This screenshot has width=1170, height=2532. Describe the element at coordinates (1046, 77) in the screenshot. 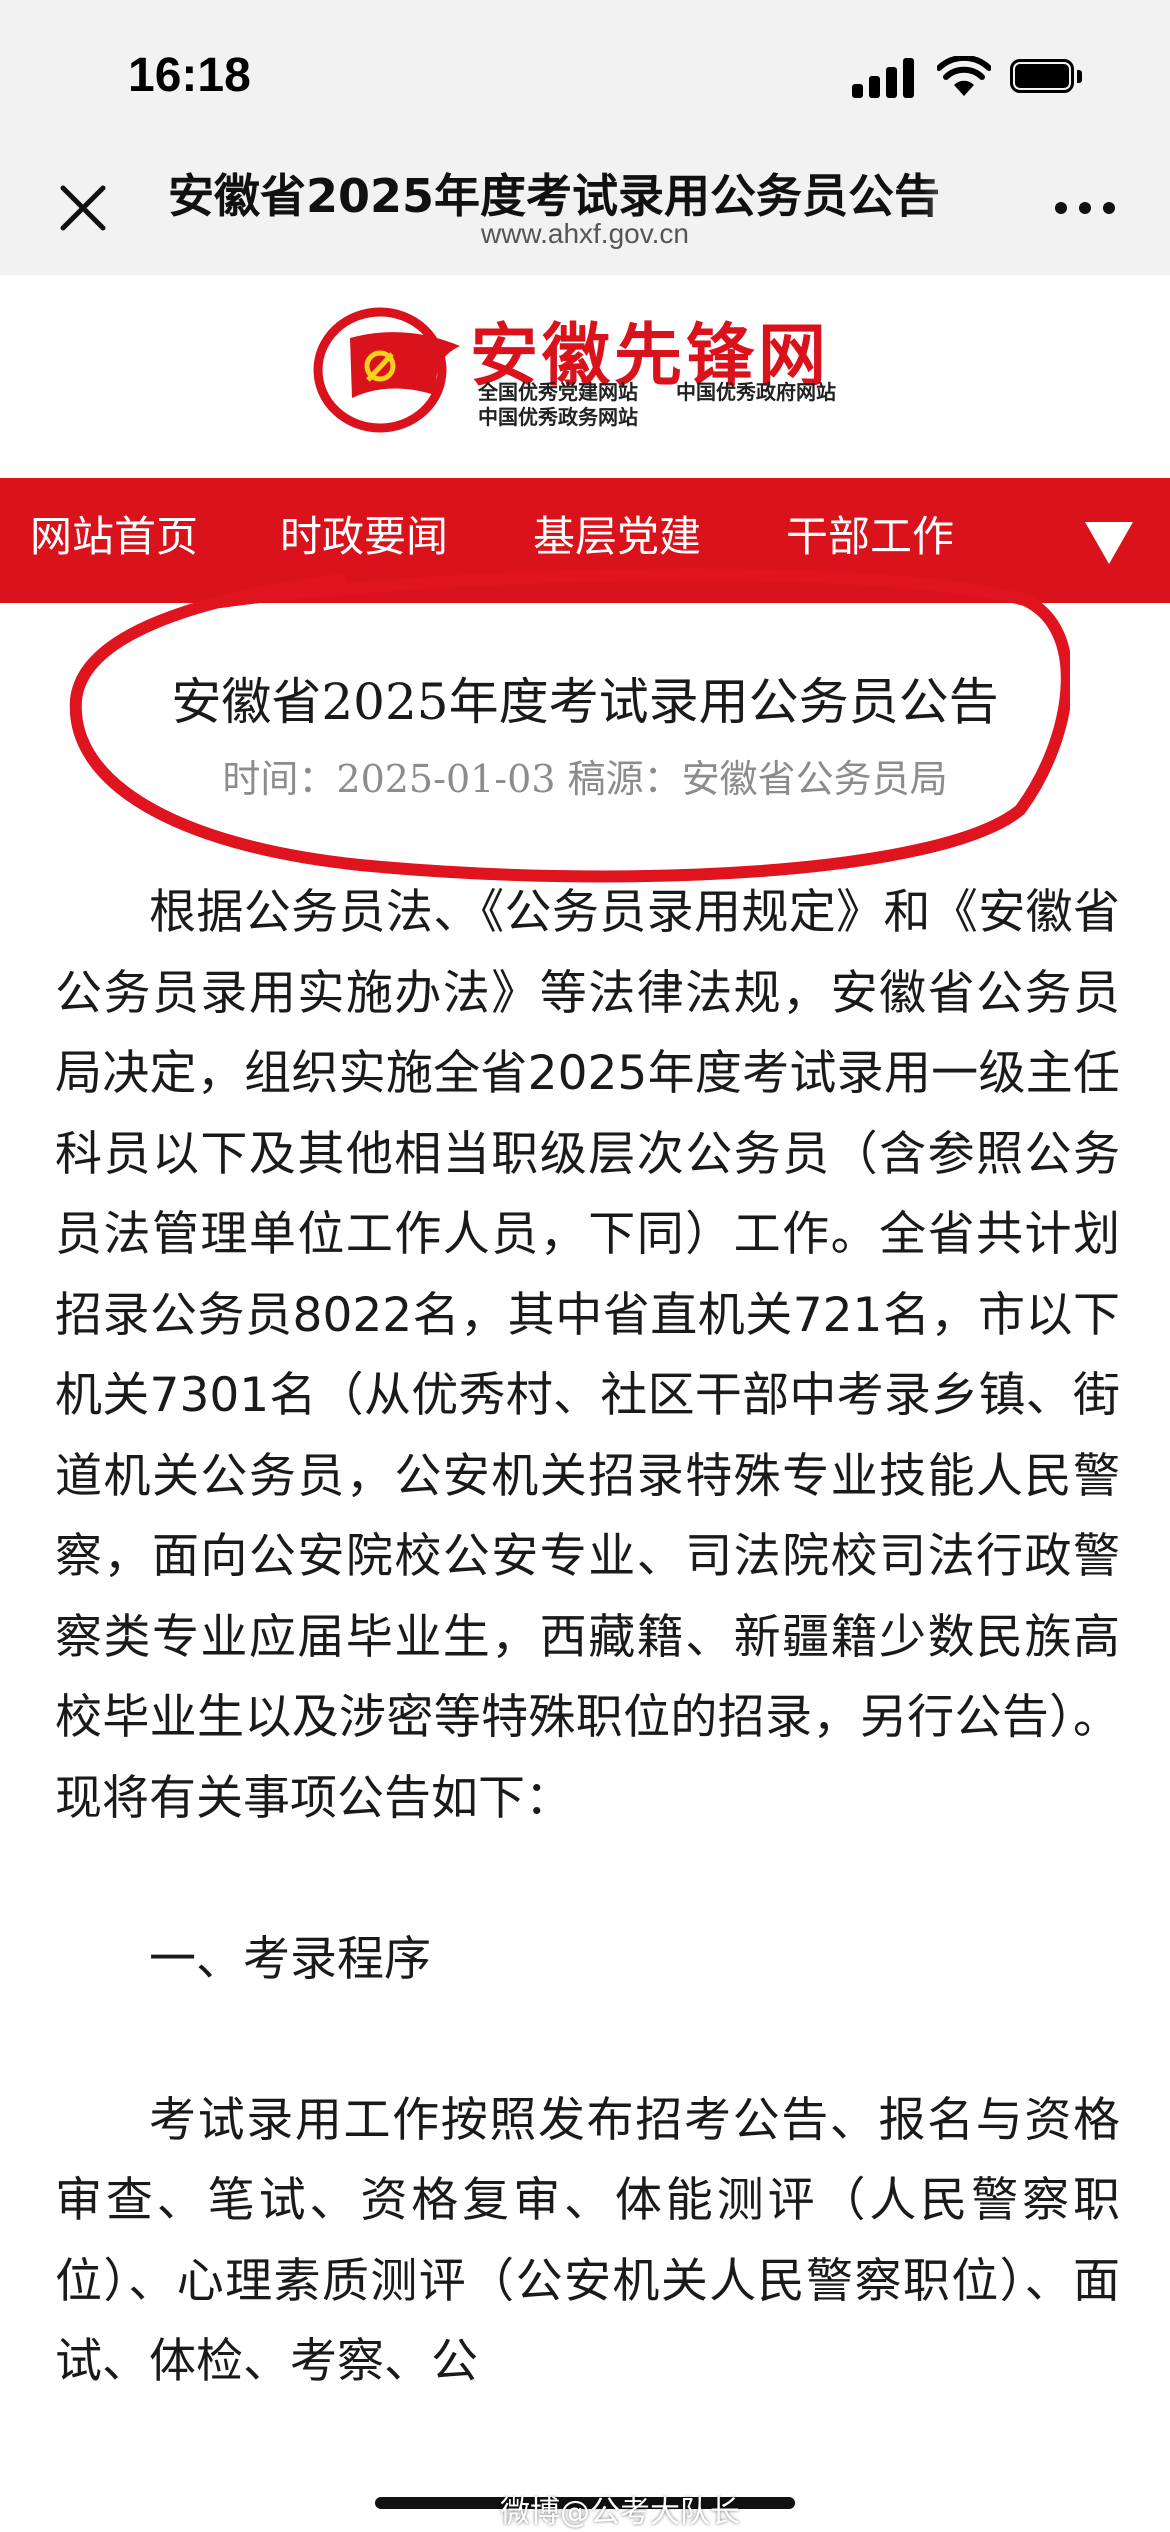

I see `battery-icon` at that location.